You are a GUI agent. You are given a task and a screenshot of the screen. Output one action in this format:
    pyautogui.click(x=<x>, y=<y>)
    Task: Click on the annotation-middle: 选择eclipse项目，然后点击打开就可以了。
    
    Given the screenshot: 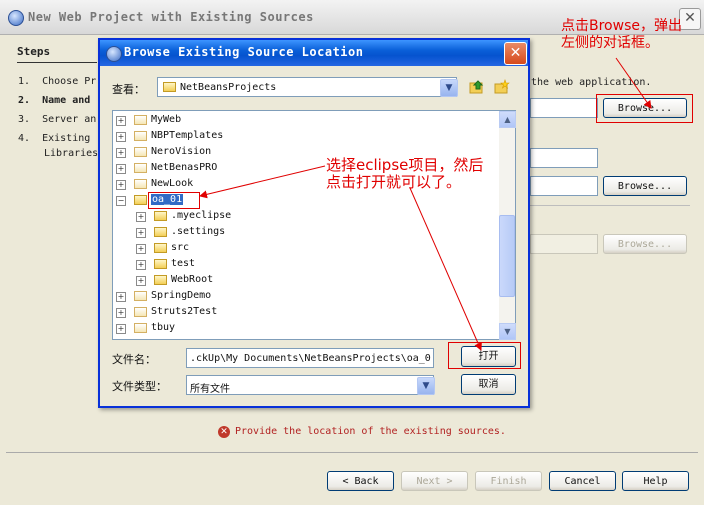 What is the action you would take?
    pyautogui.click(x=405, y=173)
    